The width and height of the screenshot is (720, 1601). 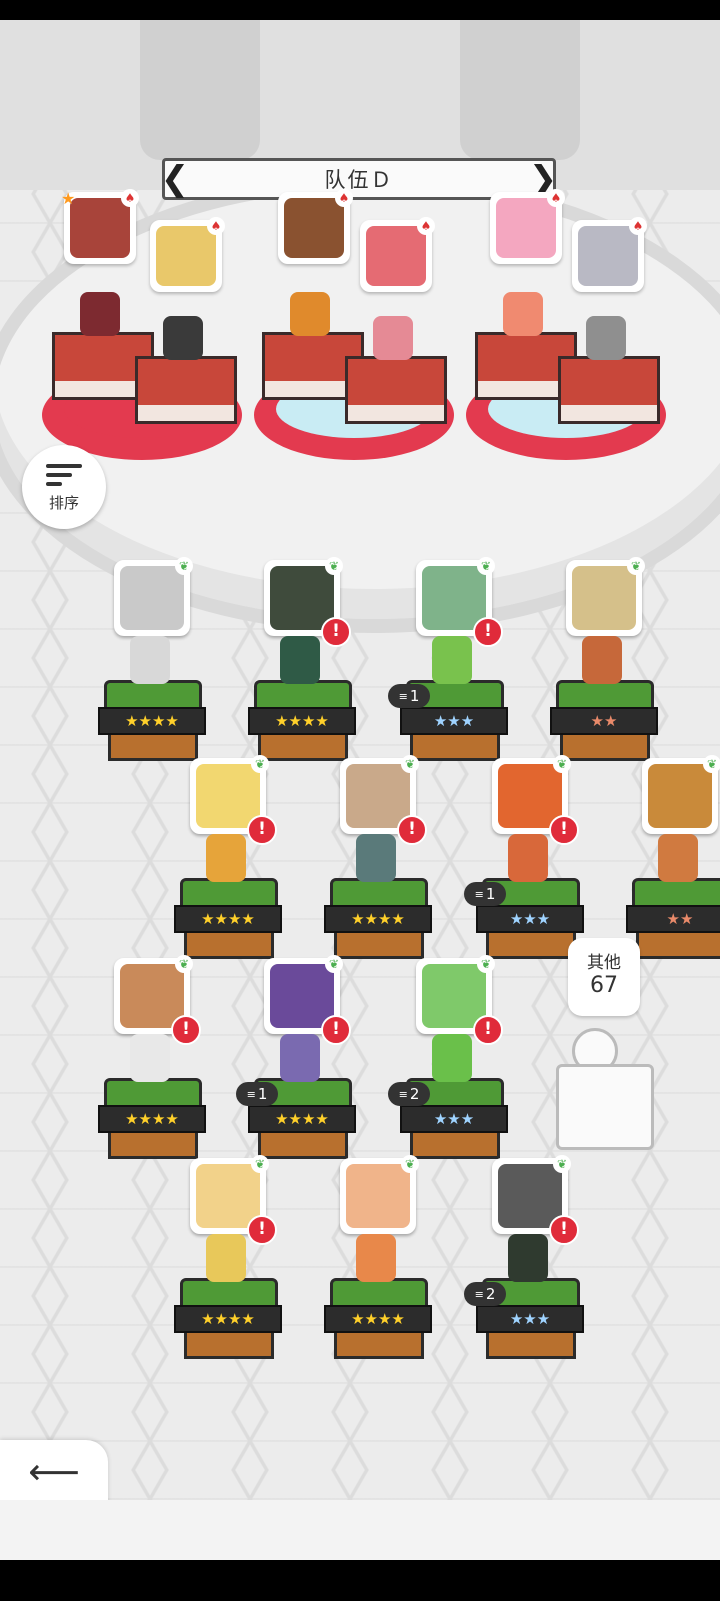 I want to click on team-portrait-2: ♠, so click(x=187, y=254).